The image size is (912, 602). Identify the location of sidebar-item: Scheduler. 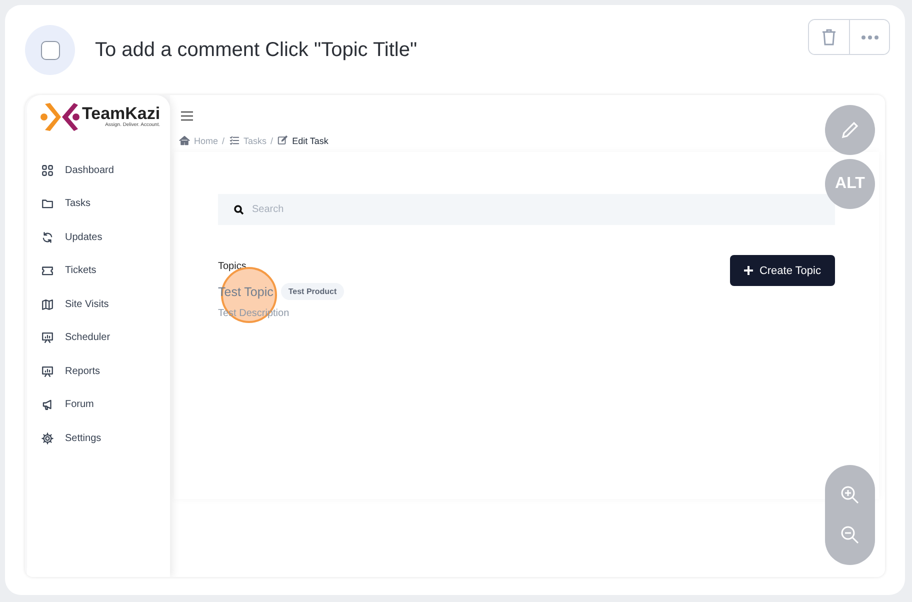
(105, 337).